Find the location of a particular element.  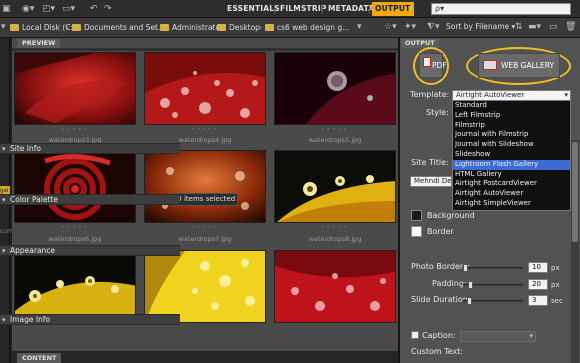

photo-borders-input: 10 is located at coordinates (538, 267).